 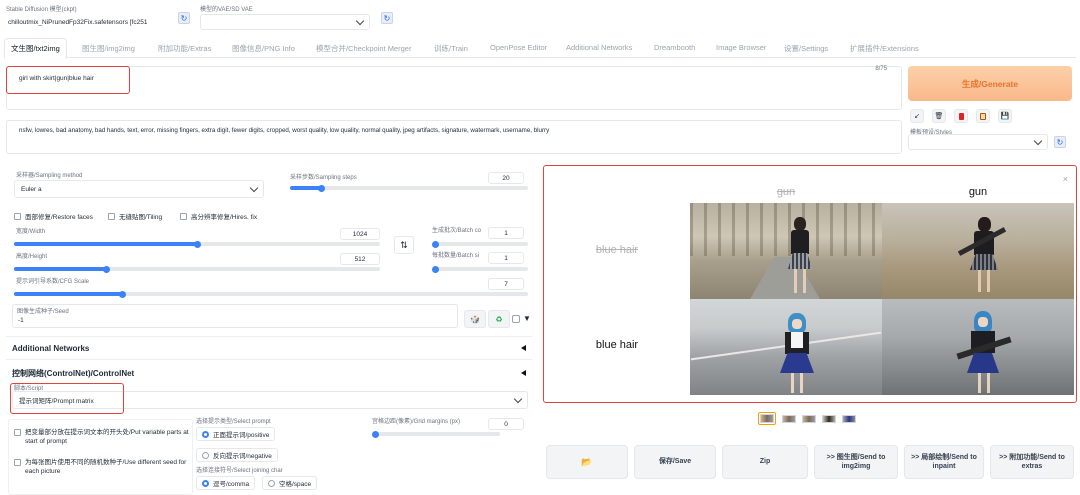 What do you see at coordinates (218, 216) in the screenshot?
I see `hires-fix-checkbox: 高分辨率修复/Hires. fix` at bounding box center [218, 216].